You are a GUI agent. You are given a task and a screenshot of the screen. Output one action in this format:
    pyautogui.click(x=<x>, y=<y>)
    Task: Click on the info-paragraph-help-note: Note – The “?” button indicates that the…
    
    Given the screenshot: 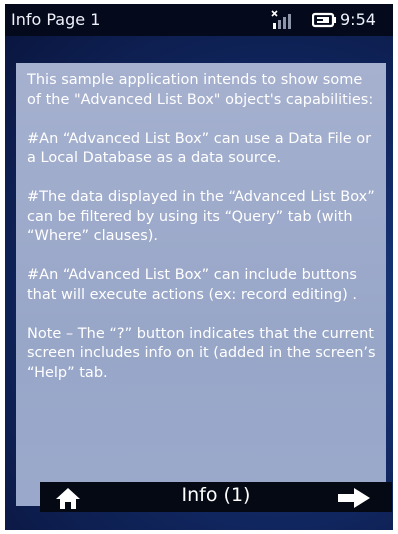 What is the action you would take?
    pyautogui.click(x=201, y=353)
    